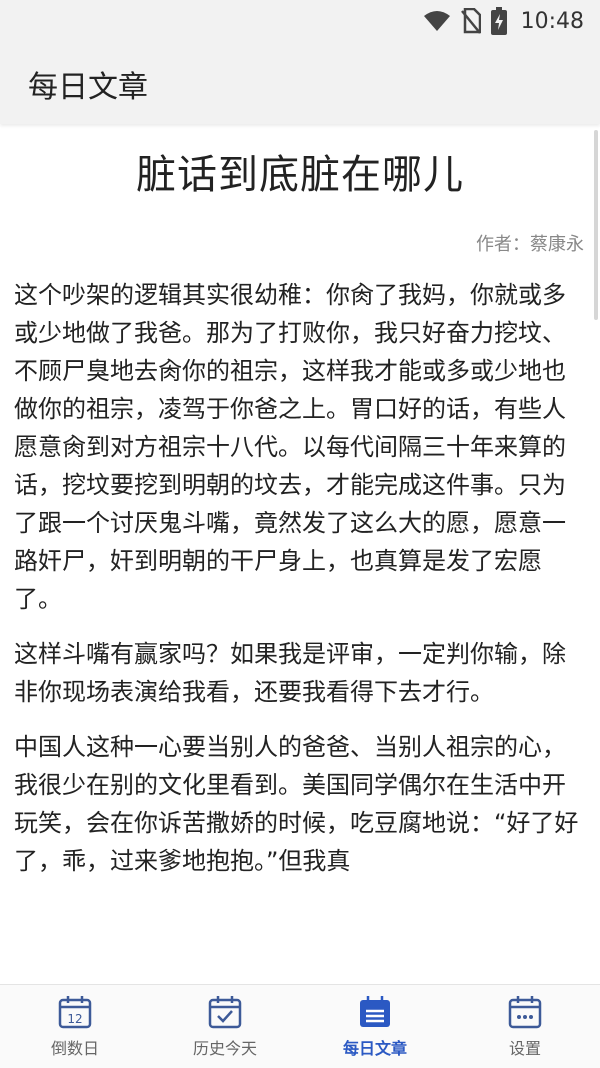  What do you see at coordinates (525, 1012) in the screenshot?
I see `calendar-dots-icon` at bounding box center [525, 1012].